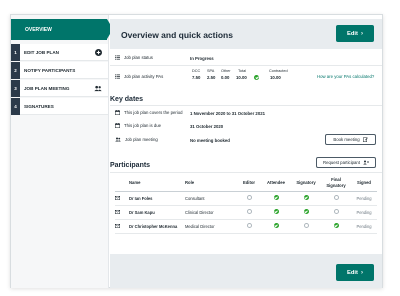  What do you see at coordinates (130, 165) in the screenshot?
I see `participants-title: Participants` at bounding box center [130, 165].